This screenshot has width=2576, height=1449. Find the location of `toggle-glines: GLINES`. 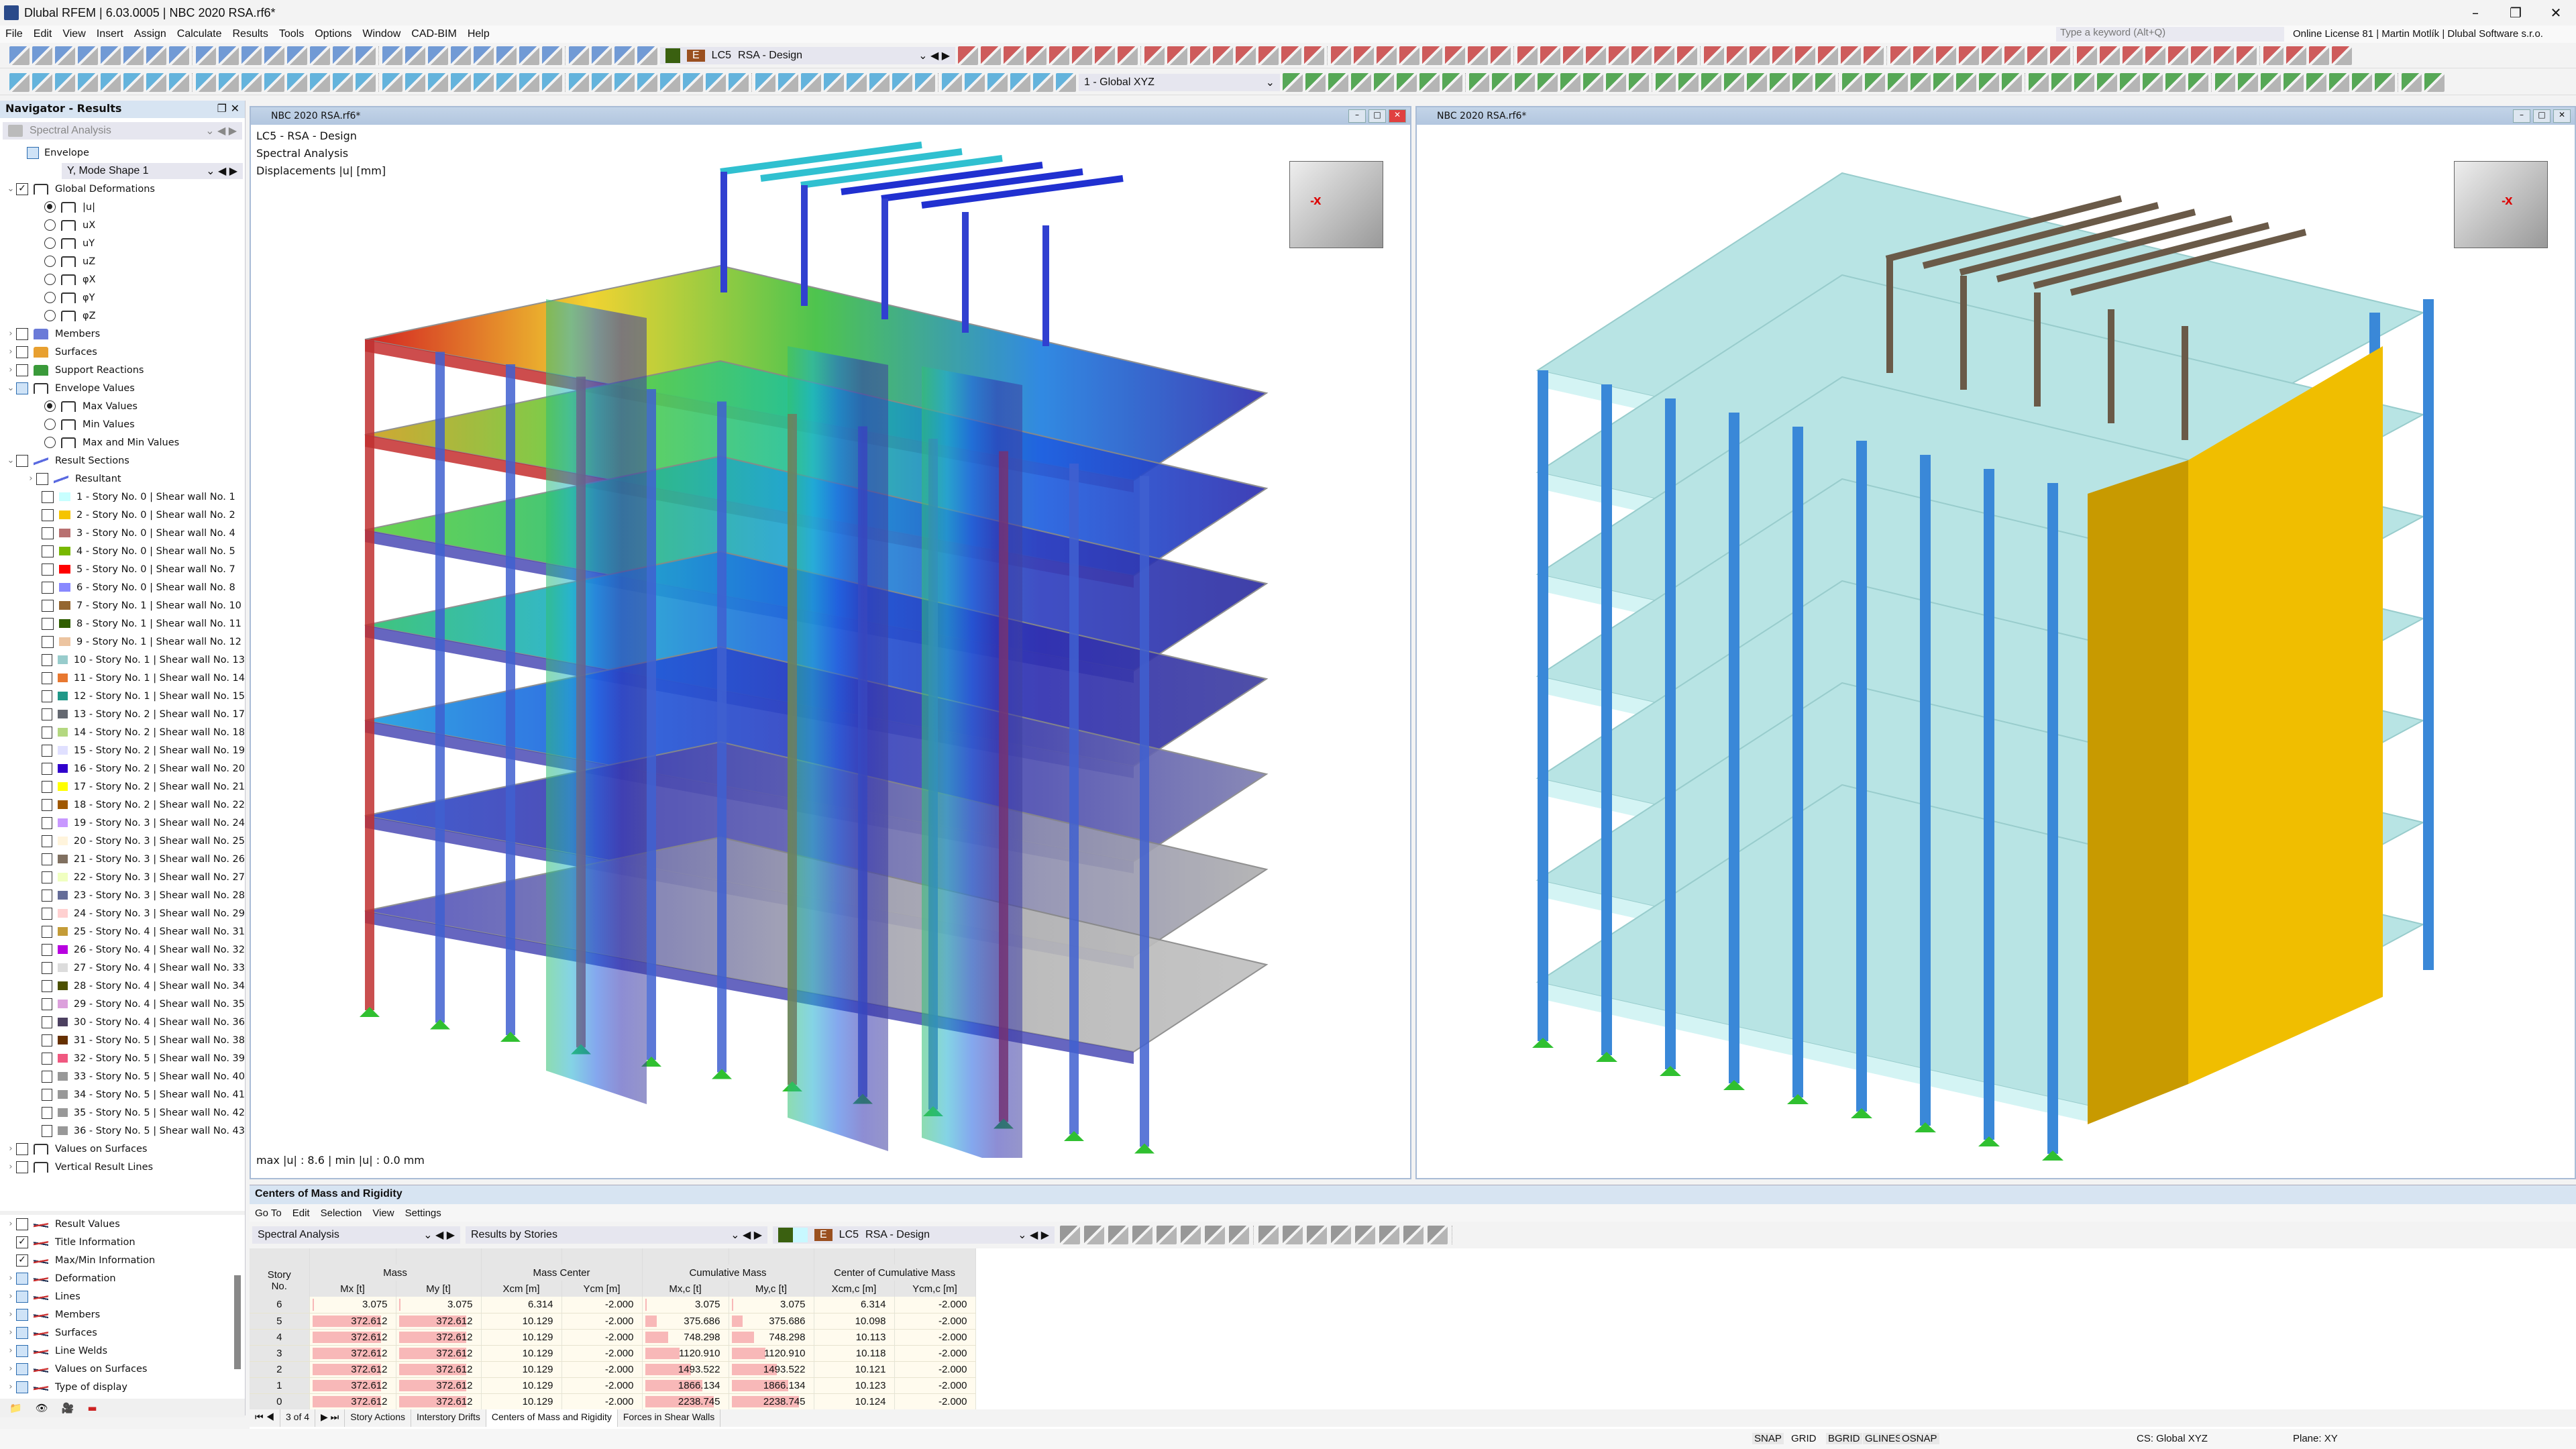

toggle-glines: GLINES is located at coordinates (1883, 1438).